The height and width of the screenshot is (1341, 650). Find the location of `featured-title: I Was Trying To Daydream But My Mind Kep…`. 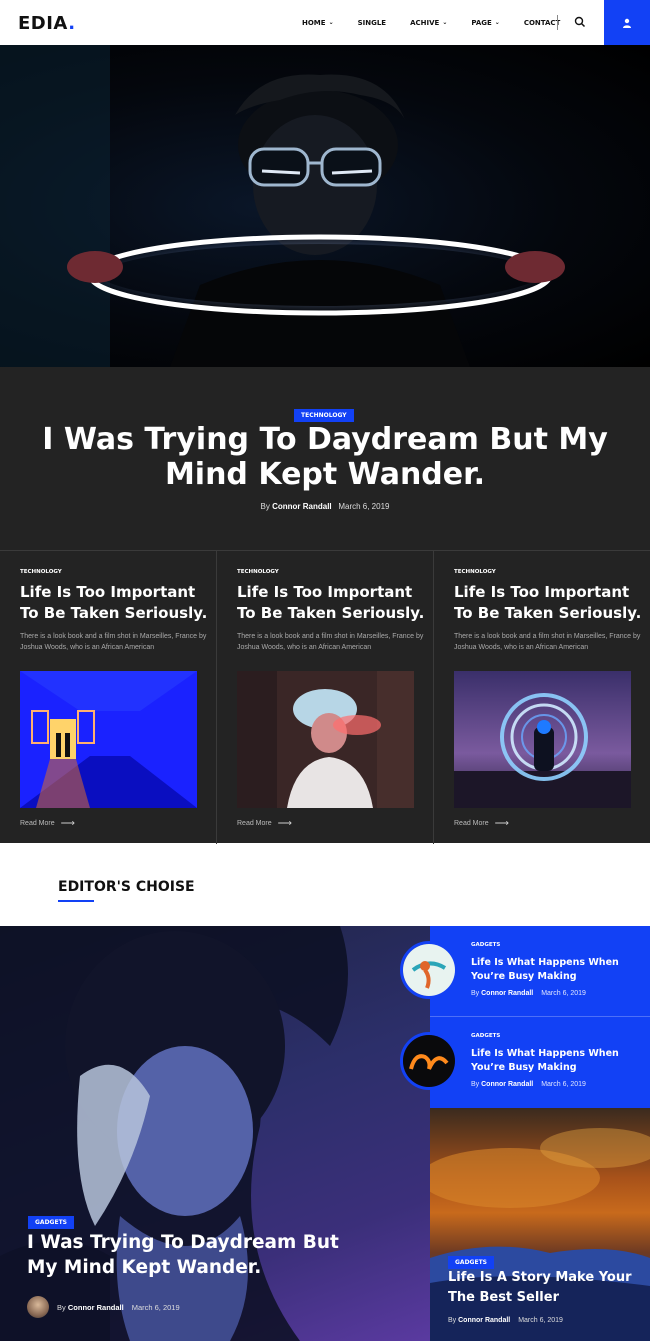

featured-title: I Was Trying To Daydream But My Mind Kep… is located at coordinates (192, 1255).